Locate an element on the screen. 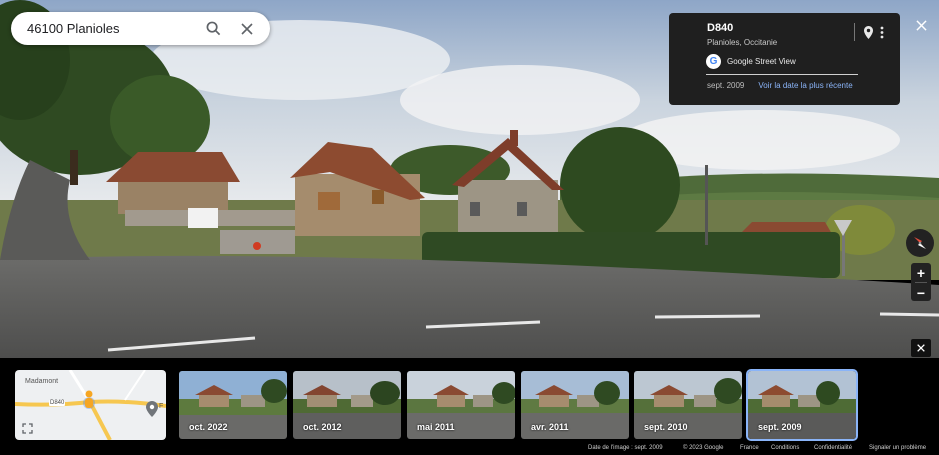 This screenshot has width=939, height=455. timeline-date-label: sept. 2009 is located at coordinates (780, 427).